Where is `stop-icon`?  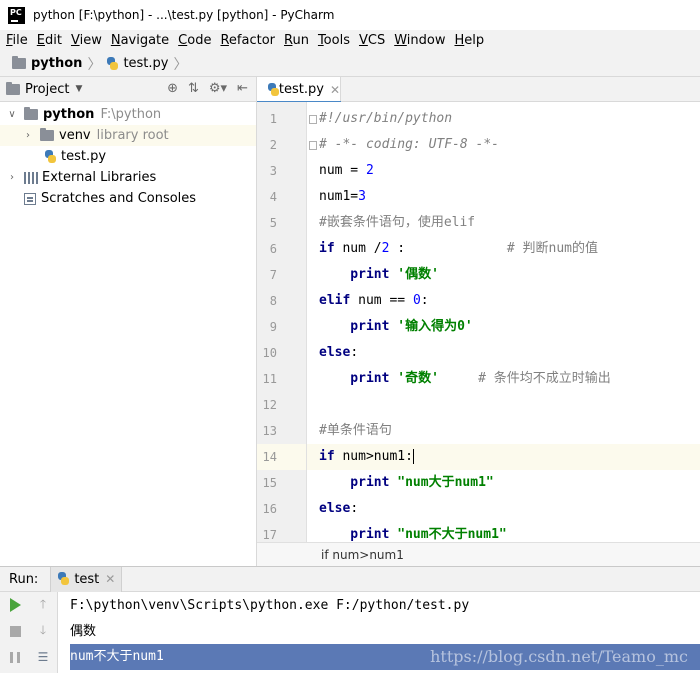 stop-icon is located at coordinates (15, 631).